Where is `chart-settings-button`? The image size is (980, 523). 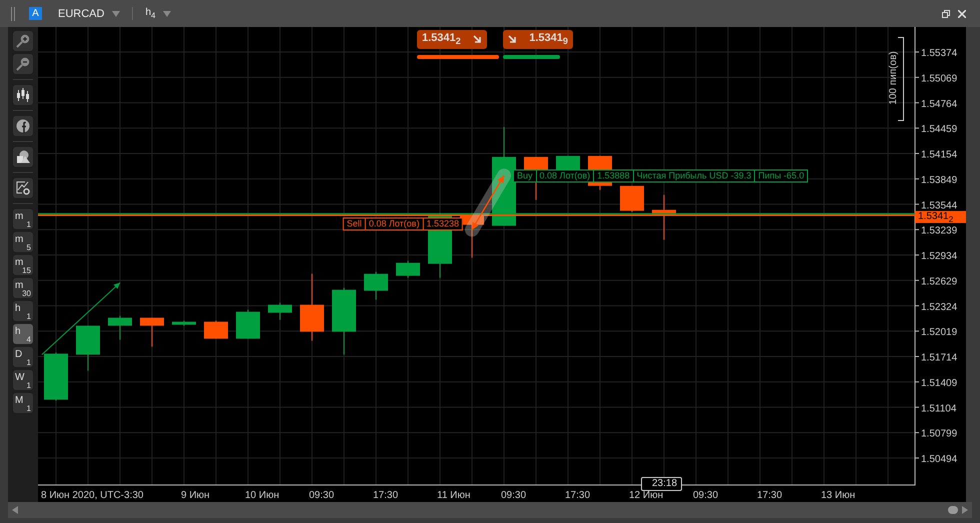
chart-settings-button is located at coordinates (23, 188).